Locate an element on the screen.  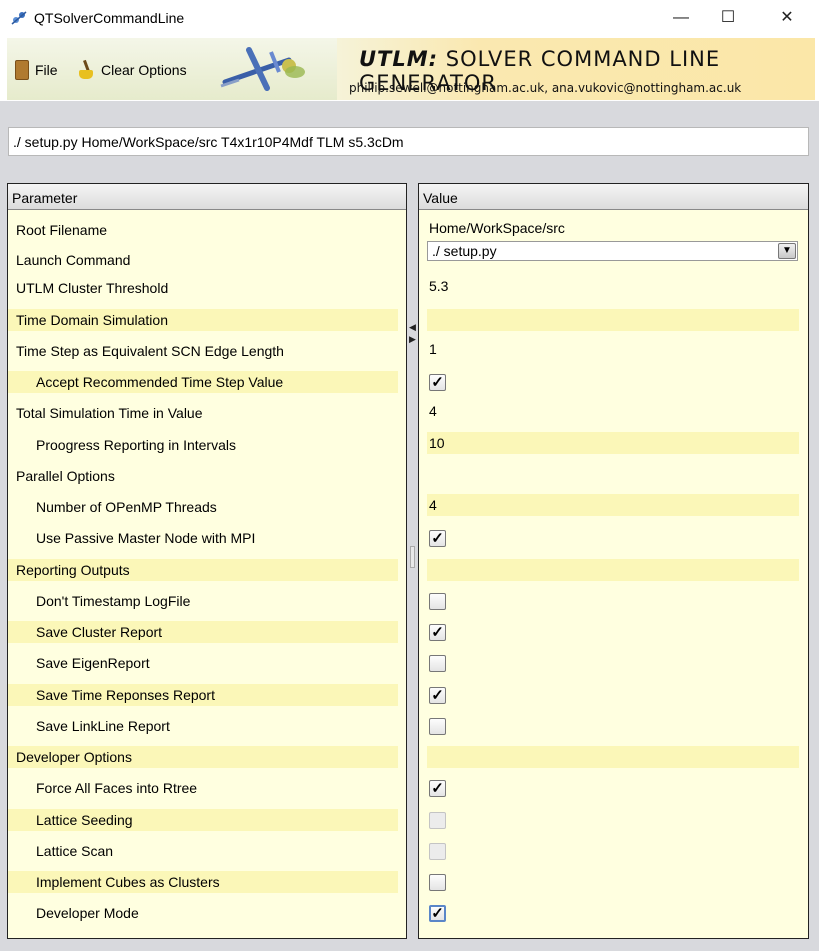
panel-splitter: ◀ ▶ is located at coordinates (412, 561).